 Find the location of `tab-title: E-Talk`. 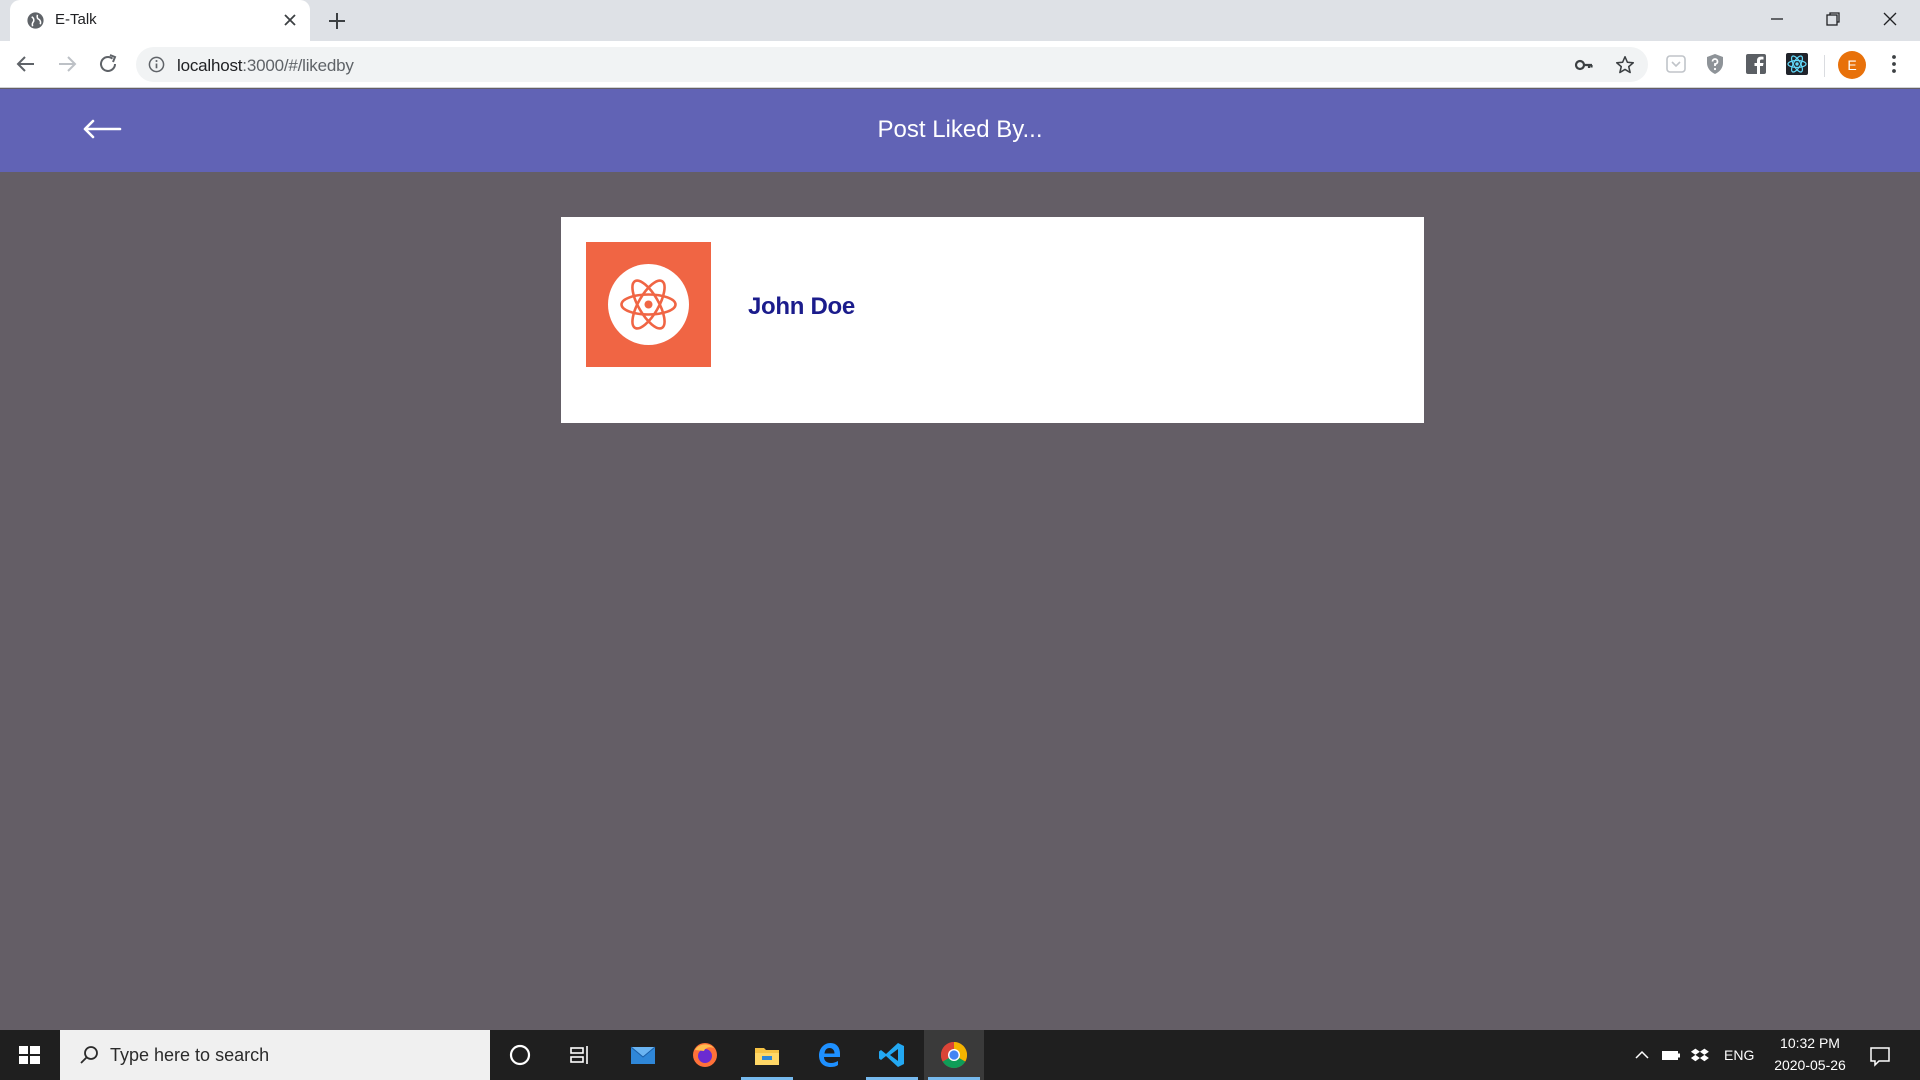

tab-title: E-Talk is located at coordinates (76, 19).